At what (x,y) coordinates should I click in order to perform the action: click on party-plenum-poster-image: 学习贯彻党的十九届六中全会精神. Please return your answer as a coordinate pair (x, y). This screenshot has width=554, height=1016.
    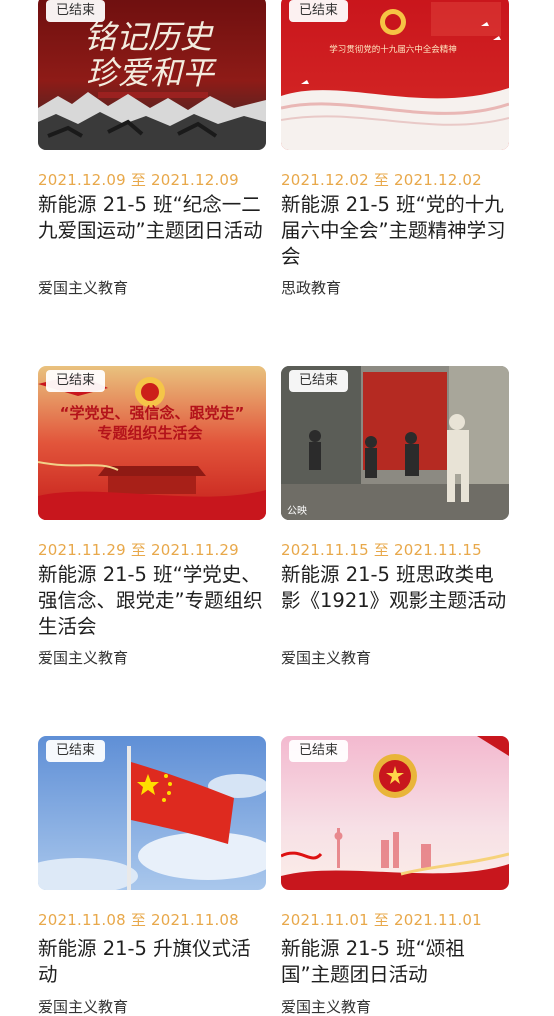
    Looking at the image, I should click on (395, 75).